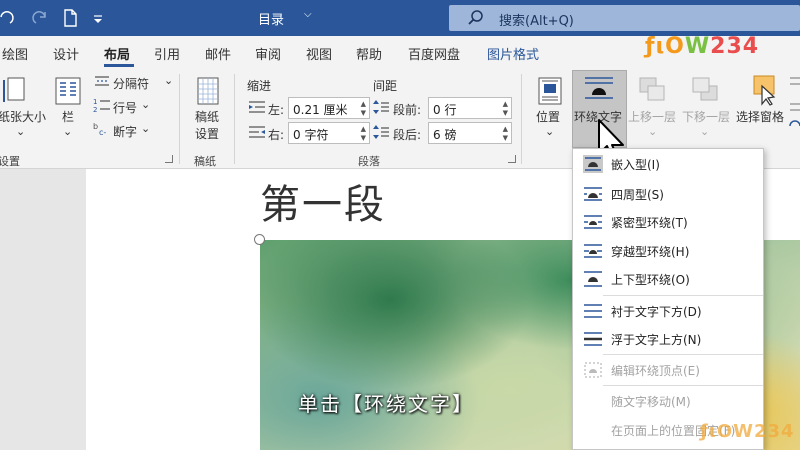 Image resolution: width=800 pixels, height=450 pixels. What do you see at coordinates (95, 102) in the screenshot?
I see `svg-text: 1` at bounding box center [95, 102].